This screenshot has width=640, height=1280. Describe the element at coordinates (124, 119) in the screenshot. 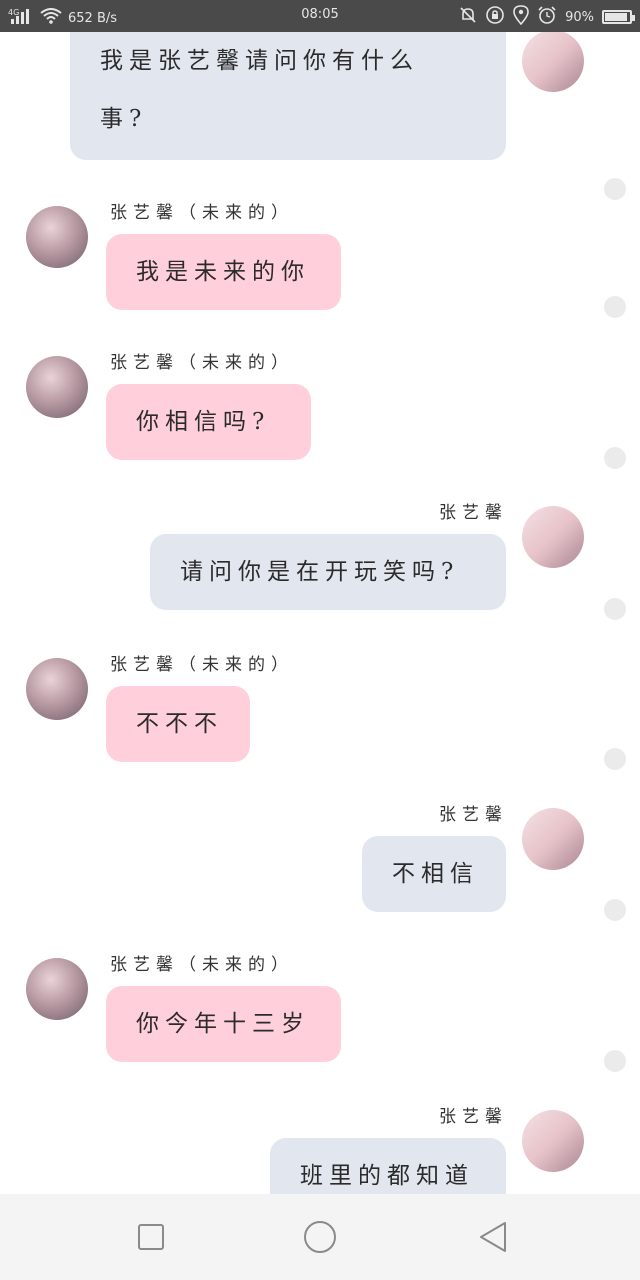

I see `message-text-line: 事?` at that location.